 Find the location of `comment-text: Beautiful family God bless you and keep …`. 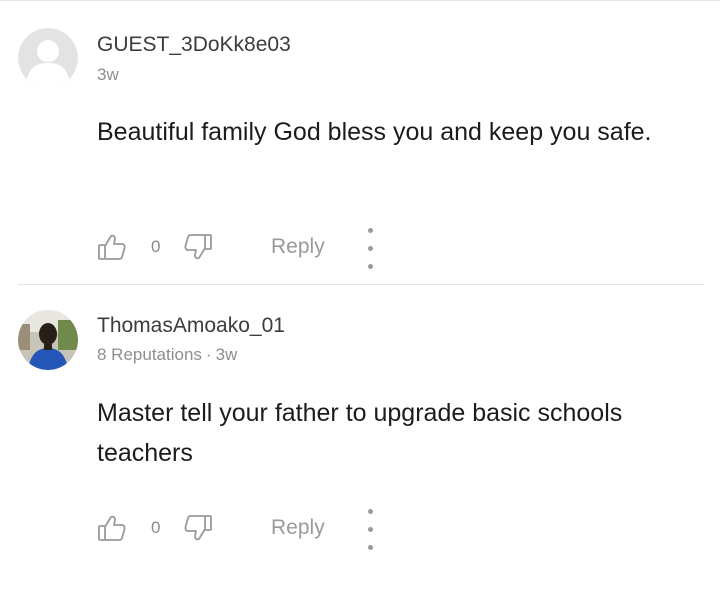

comment-text: Beautiful family God bless you and keep … is located at coordinates (374, 132).